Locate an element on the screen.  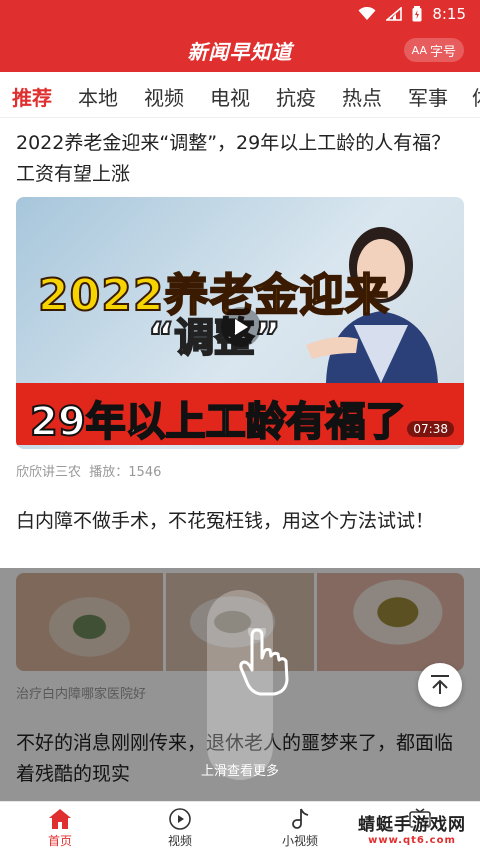
category-tabs: 推荐 本地 视频 电视 抗疫 热点 军事 体 is located at coordinates (240, 95).